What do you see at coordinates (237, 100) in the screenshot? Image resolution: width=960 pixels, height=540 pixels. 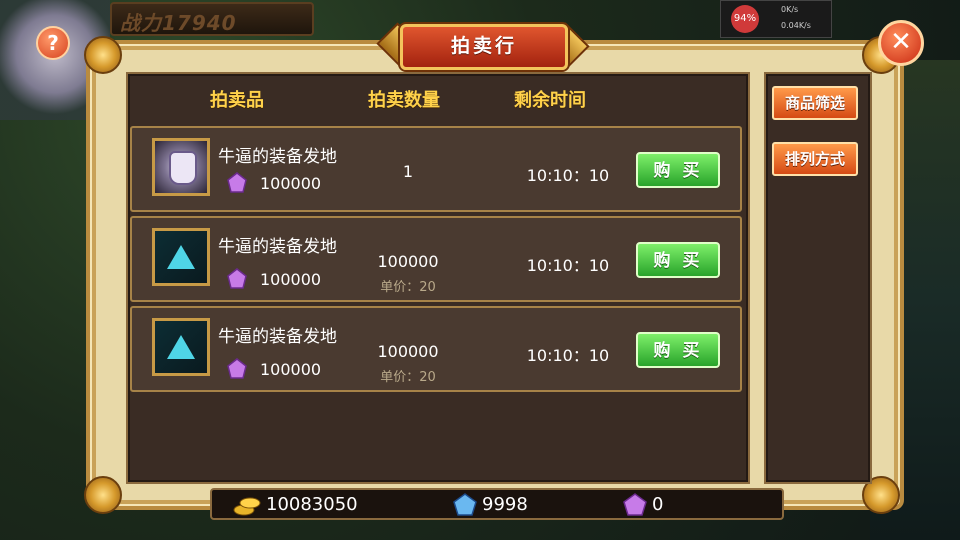 I see `column-header-item: 拍卖品` at bounding box center [237, 100].